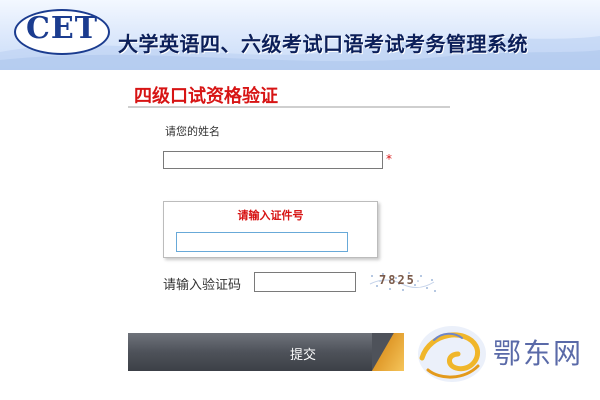 Image resolution: width=600 pixels, height=400 pixels. I want to click on watermark-site-name: 鄂东网, so click(538, 353).